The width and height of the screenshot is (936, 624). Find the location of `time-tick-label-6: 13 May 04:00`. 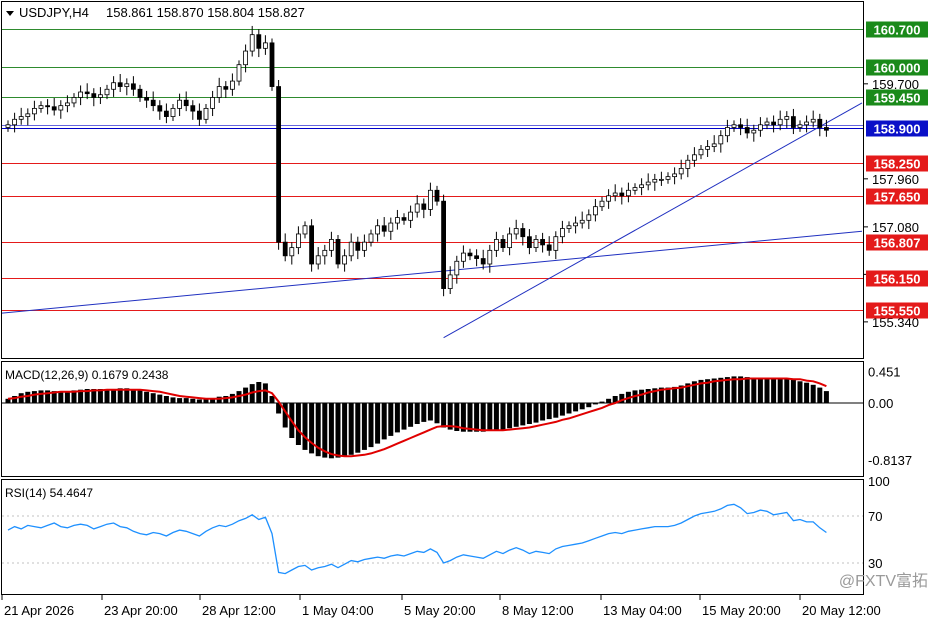

time-tick-label-6: 13 May 04:00 is located at coordinates (642, 610).